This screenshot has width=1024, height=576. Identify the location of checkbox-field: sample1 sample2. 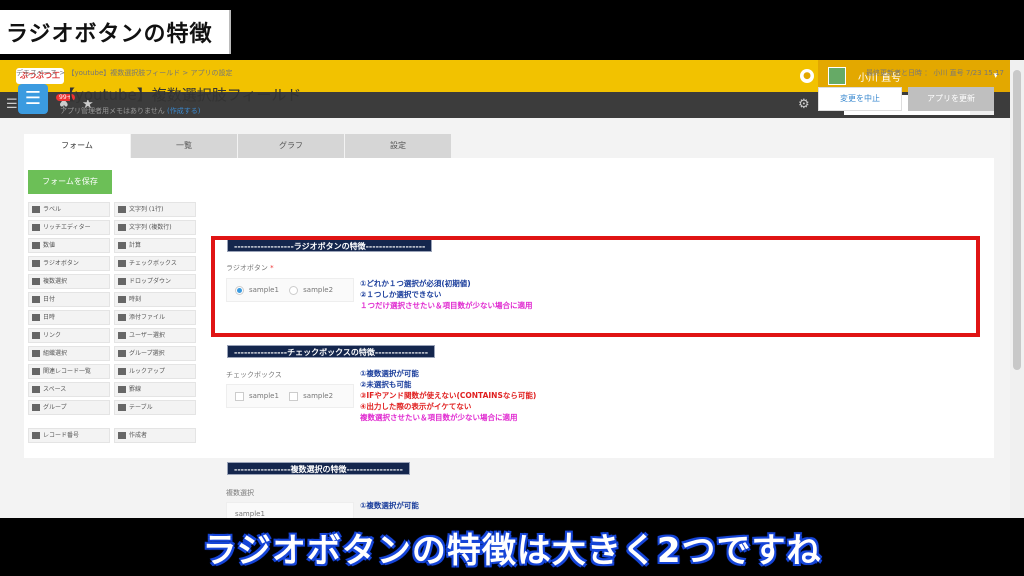
(290, 396).